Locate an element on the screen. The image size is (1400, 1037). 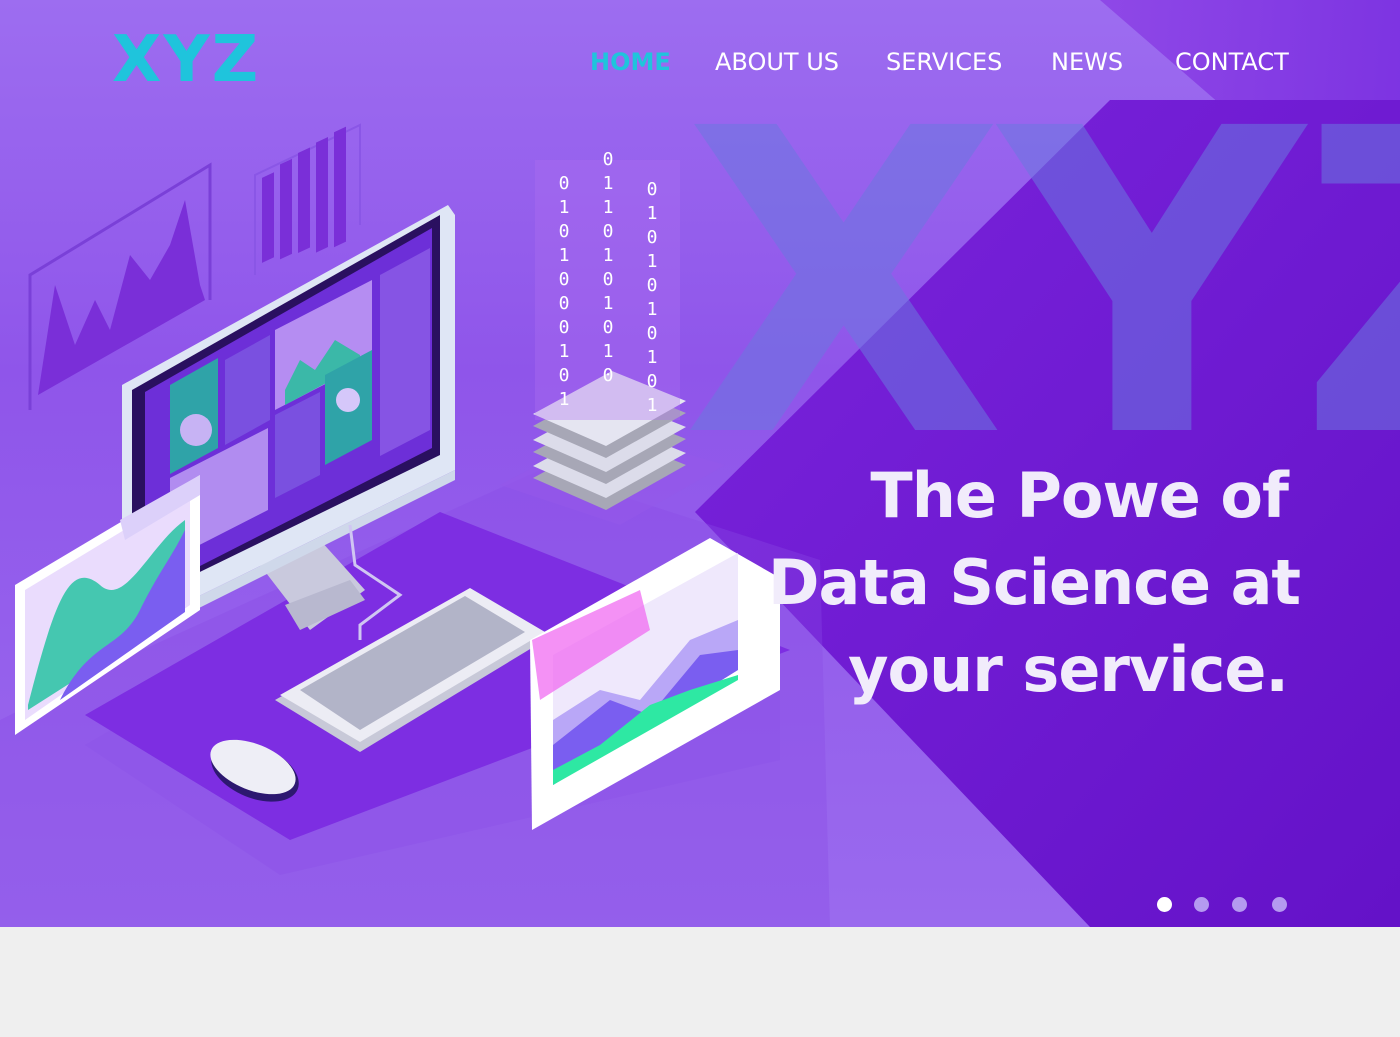
bar-chart-graphic is located at coordinates (307, 199).